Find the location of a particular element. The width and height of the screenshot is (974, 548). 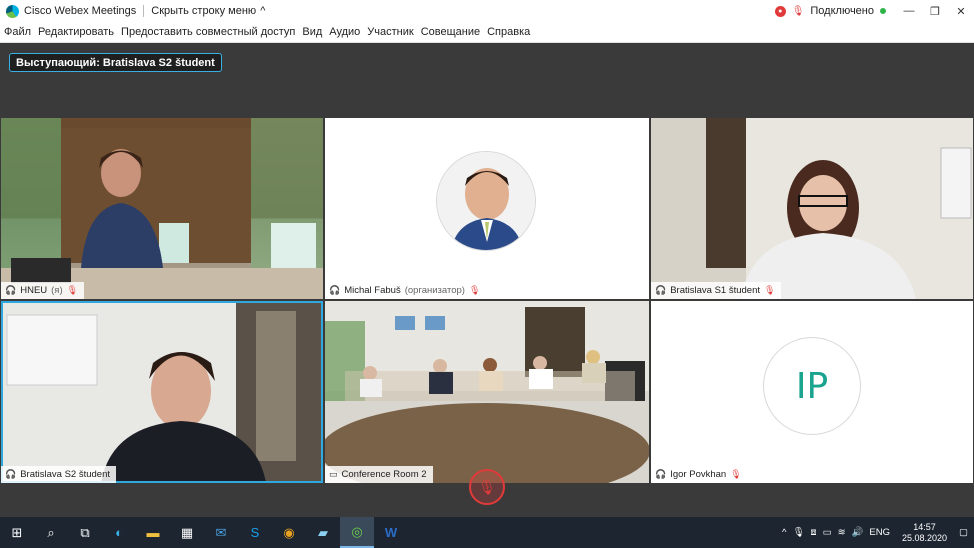

avatar: IP is located at coordinates (812, 386).